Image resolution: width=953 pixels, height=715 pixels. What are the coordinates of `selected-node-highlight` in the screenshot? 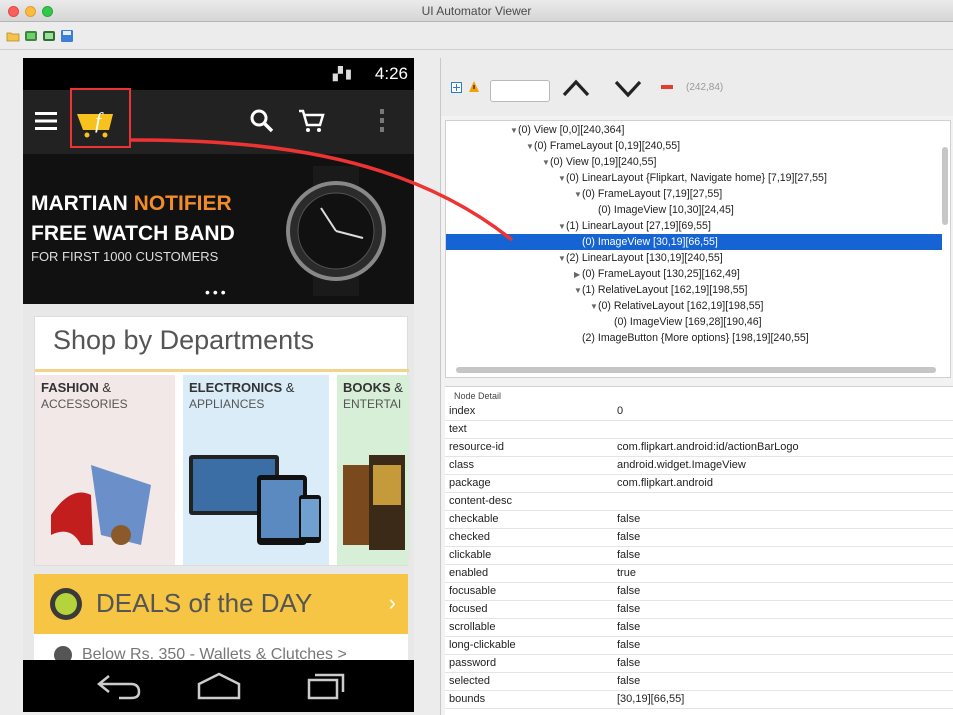 It's located at (100, 118).